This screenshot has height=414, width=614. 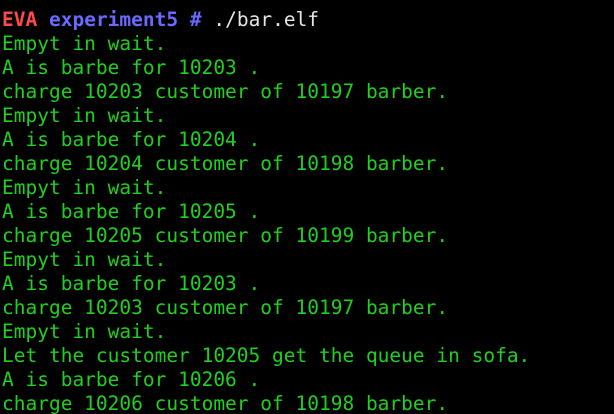 What do you see at coordinates (195, 19) in the screenshot?
I see `prompt-symbol: #` at bounding box center [195, 19].